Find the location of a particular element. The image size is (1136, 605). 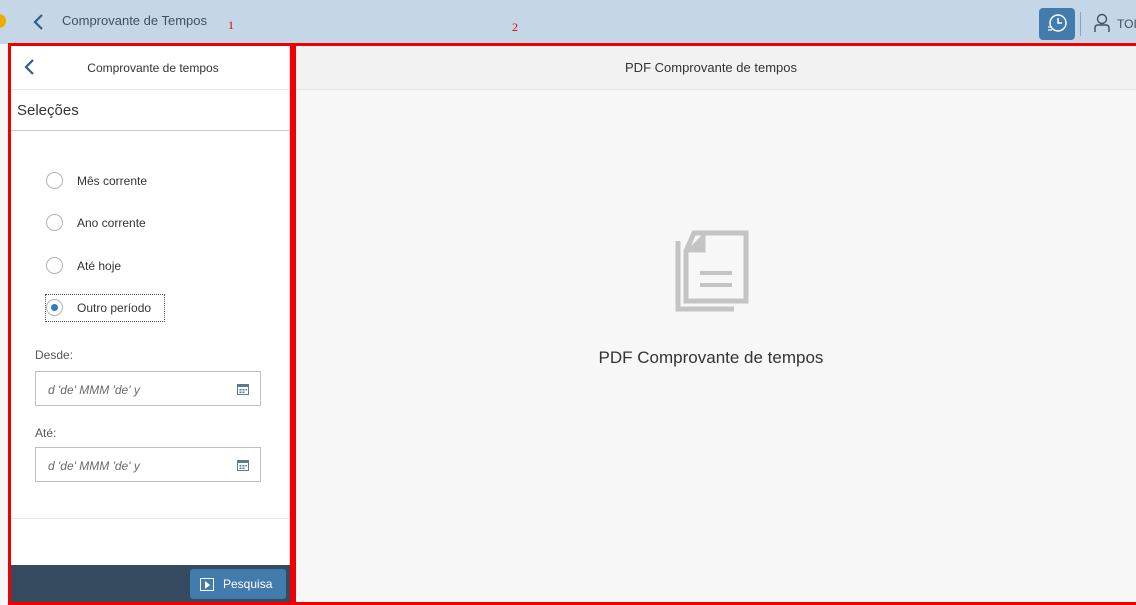

logo-icon is located at coordinates (3, 21).